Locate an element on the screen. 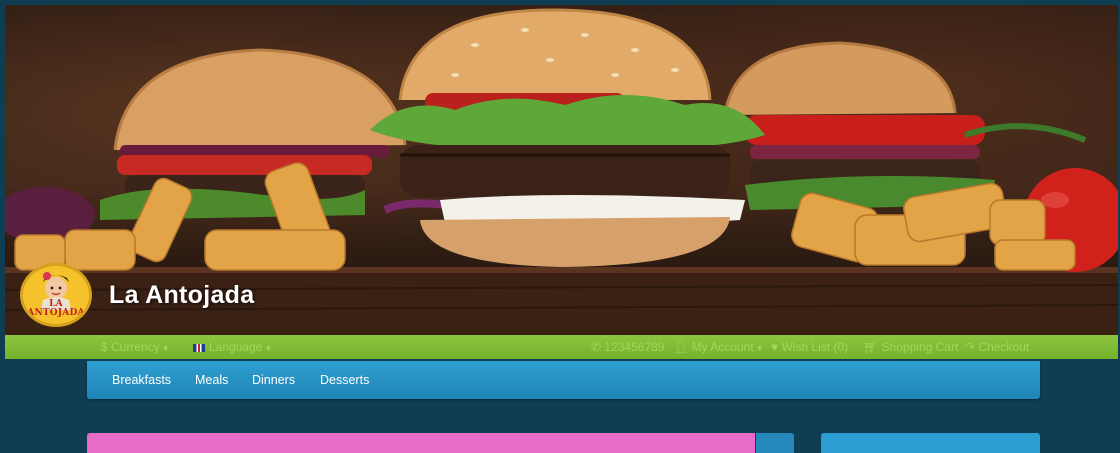  currency-dropdown: $ Currency ▼ is located at coordinates (135, 347).